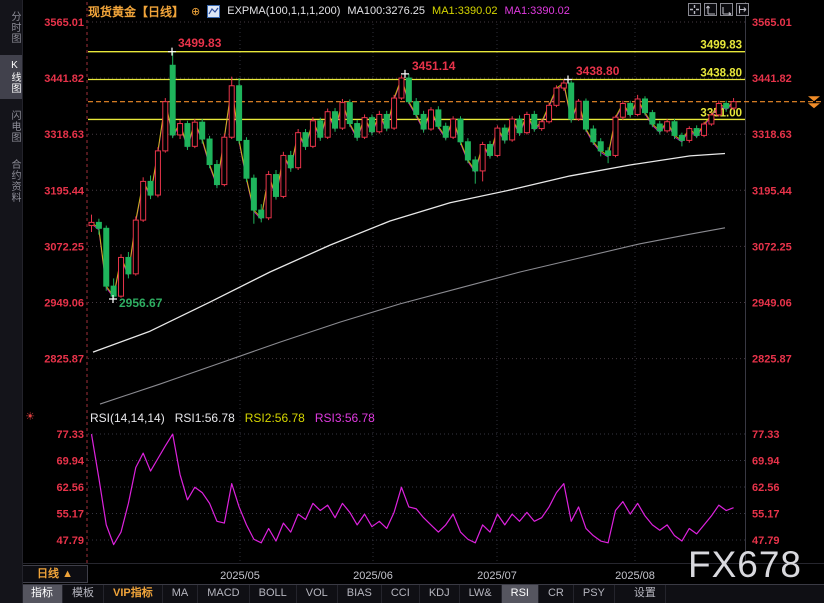 Image resolution: width=824 pixels, height=603 pixels. I want to click on rsi-settings-icon: ☀, so click(30, 417).